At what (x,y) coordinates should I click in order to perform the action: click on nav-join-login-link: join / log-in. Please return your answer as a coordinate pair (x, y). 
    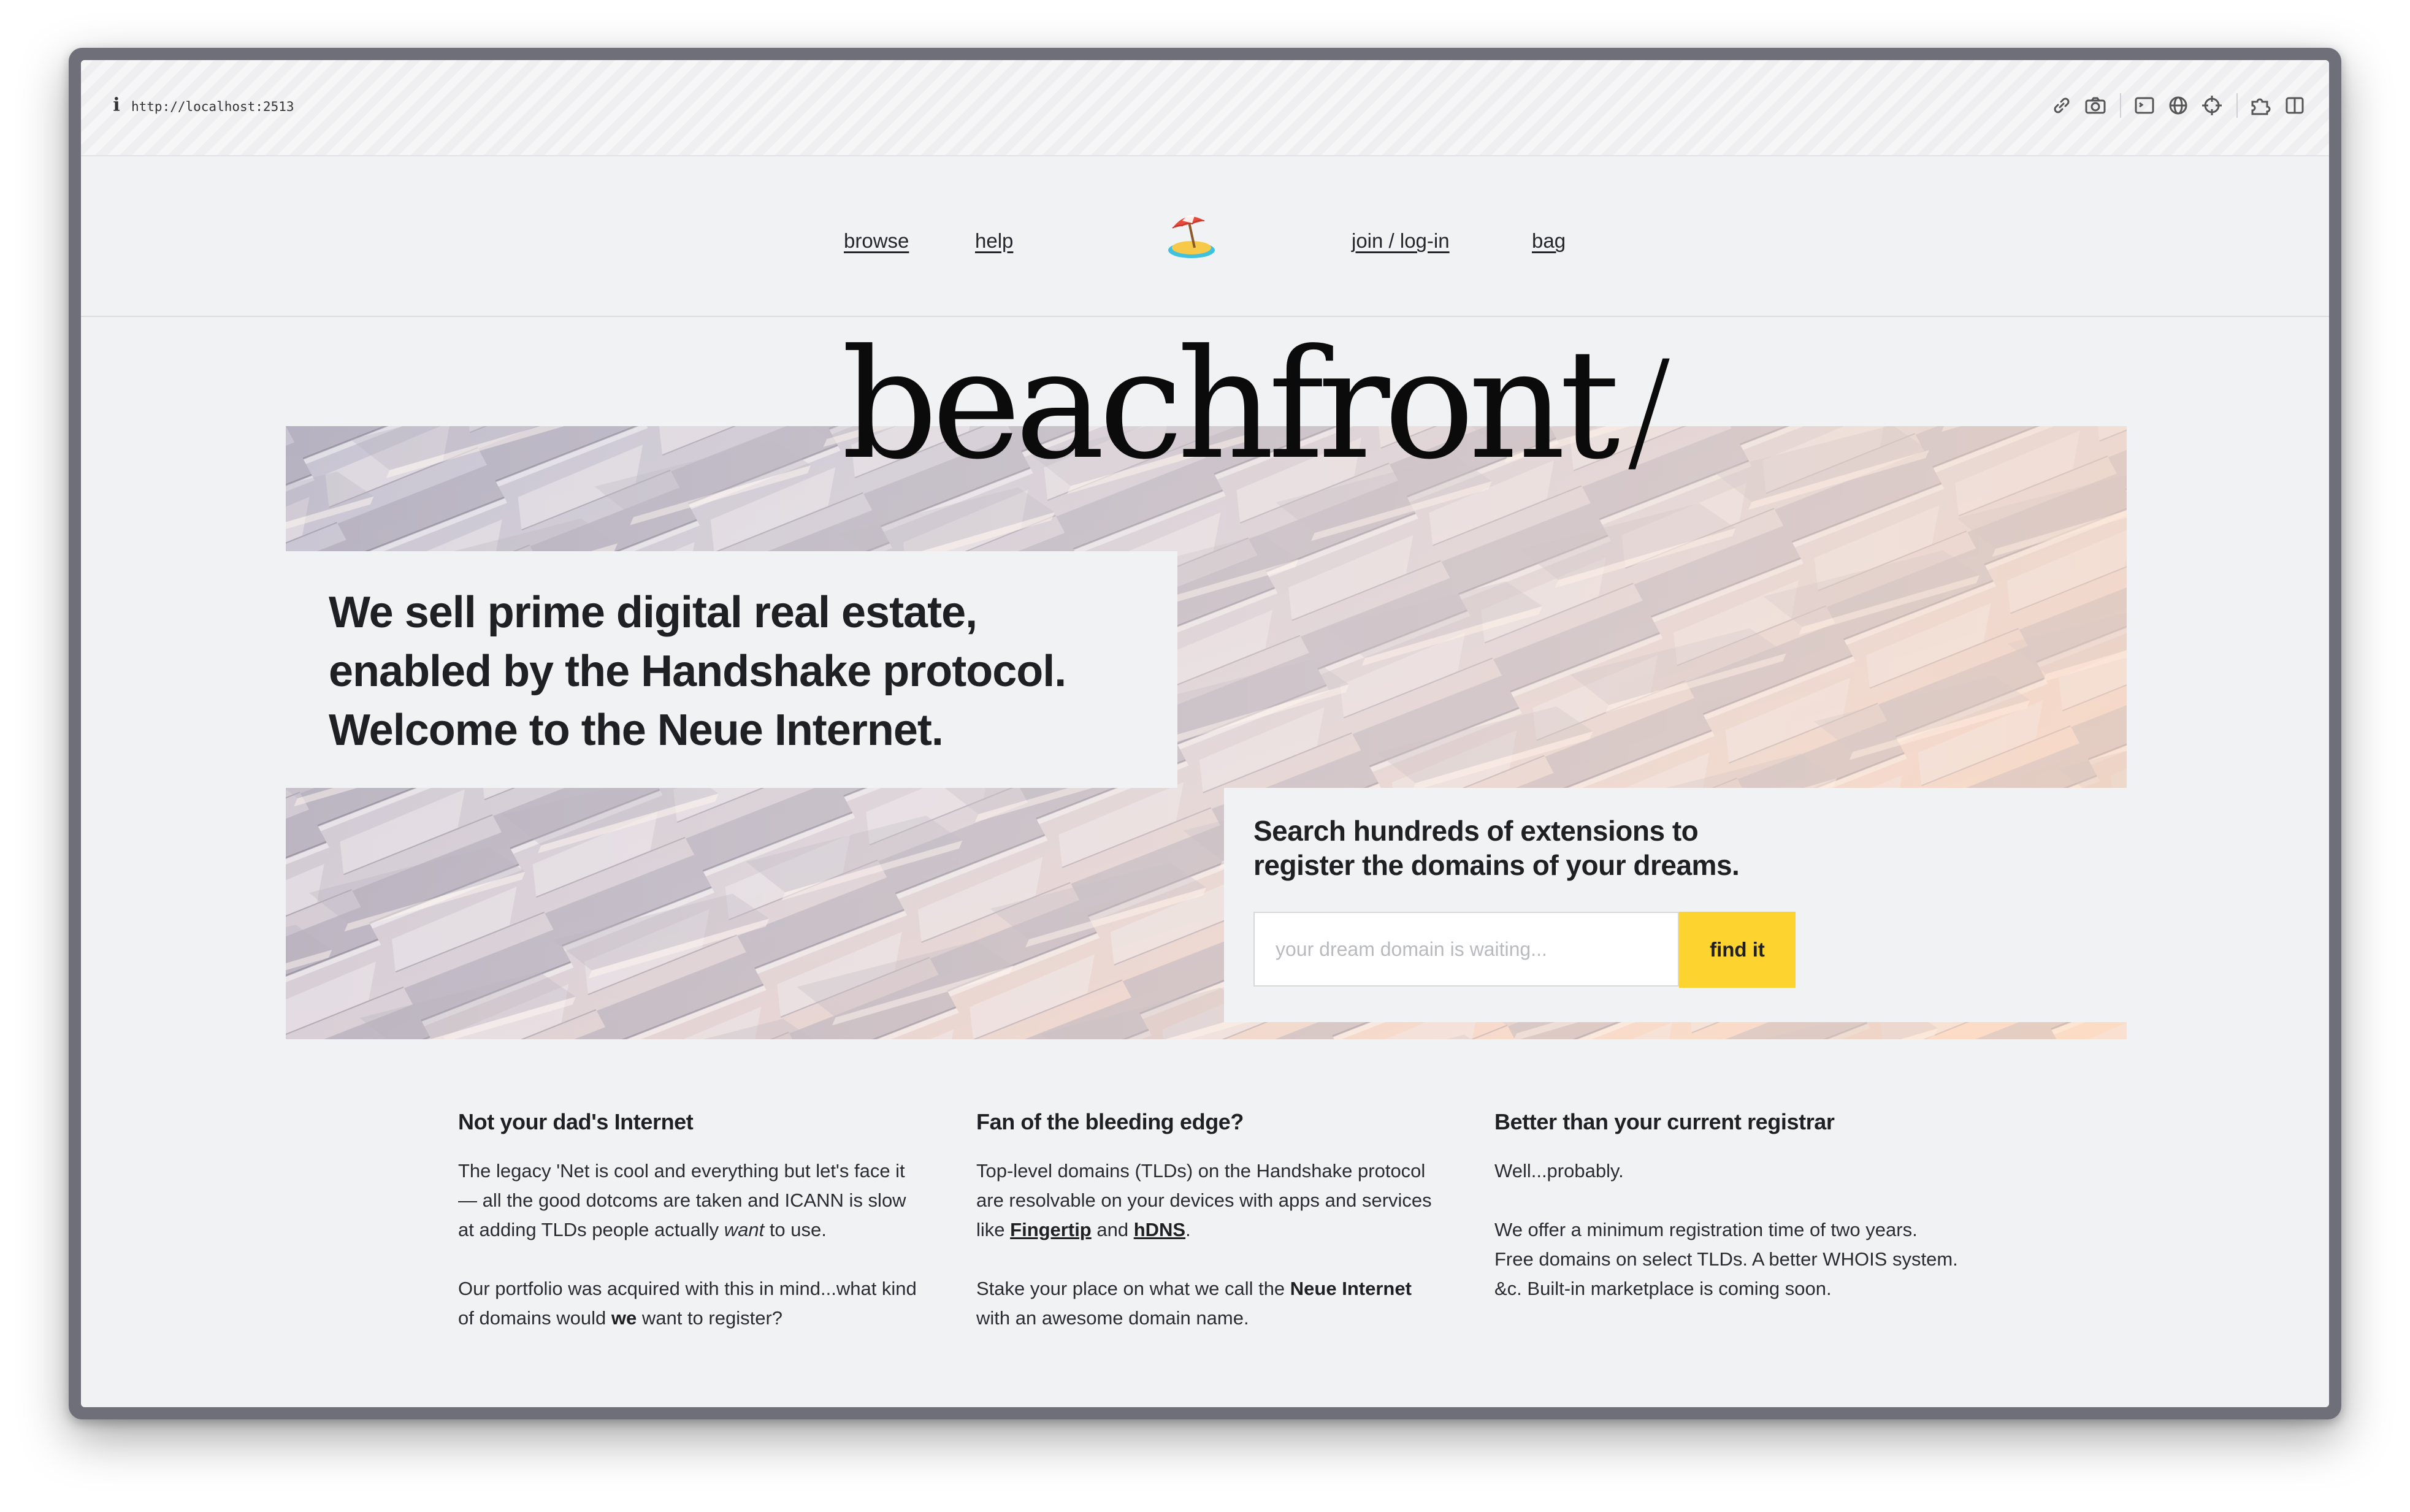
    Looking at the image, I should click on (1401, 241).